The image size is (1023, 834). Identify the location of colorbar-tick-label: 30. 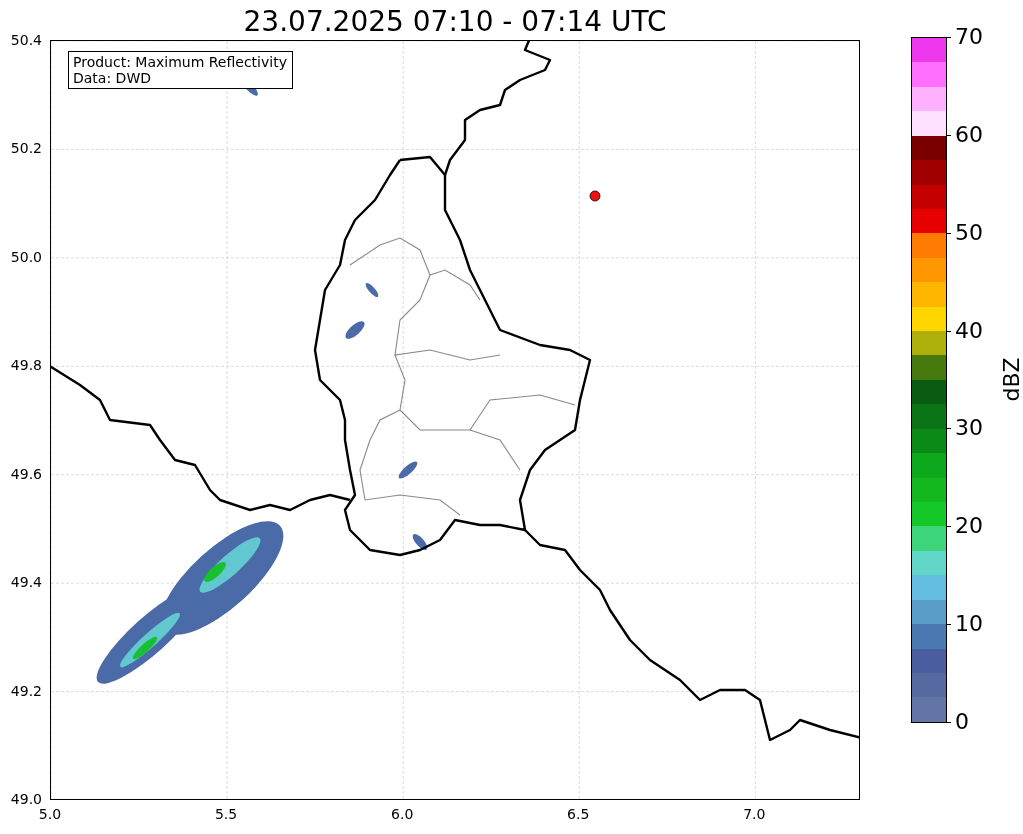
(969, 428).